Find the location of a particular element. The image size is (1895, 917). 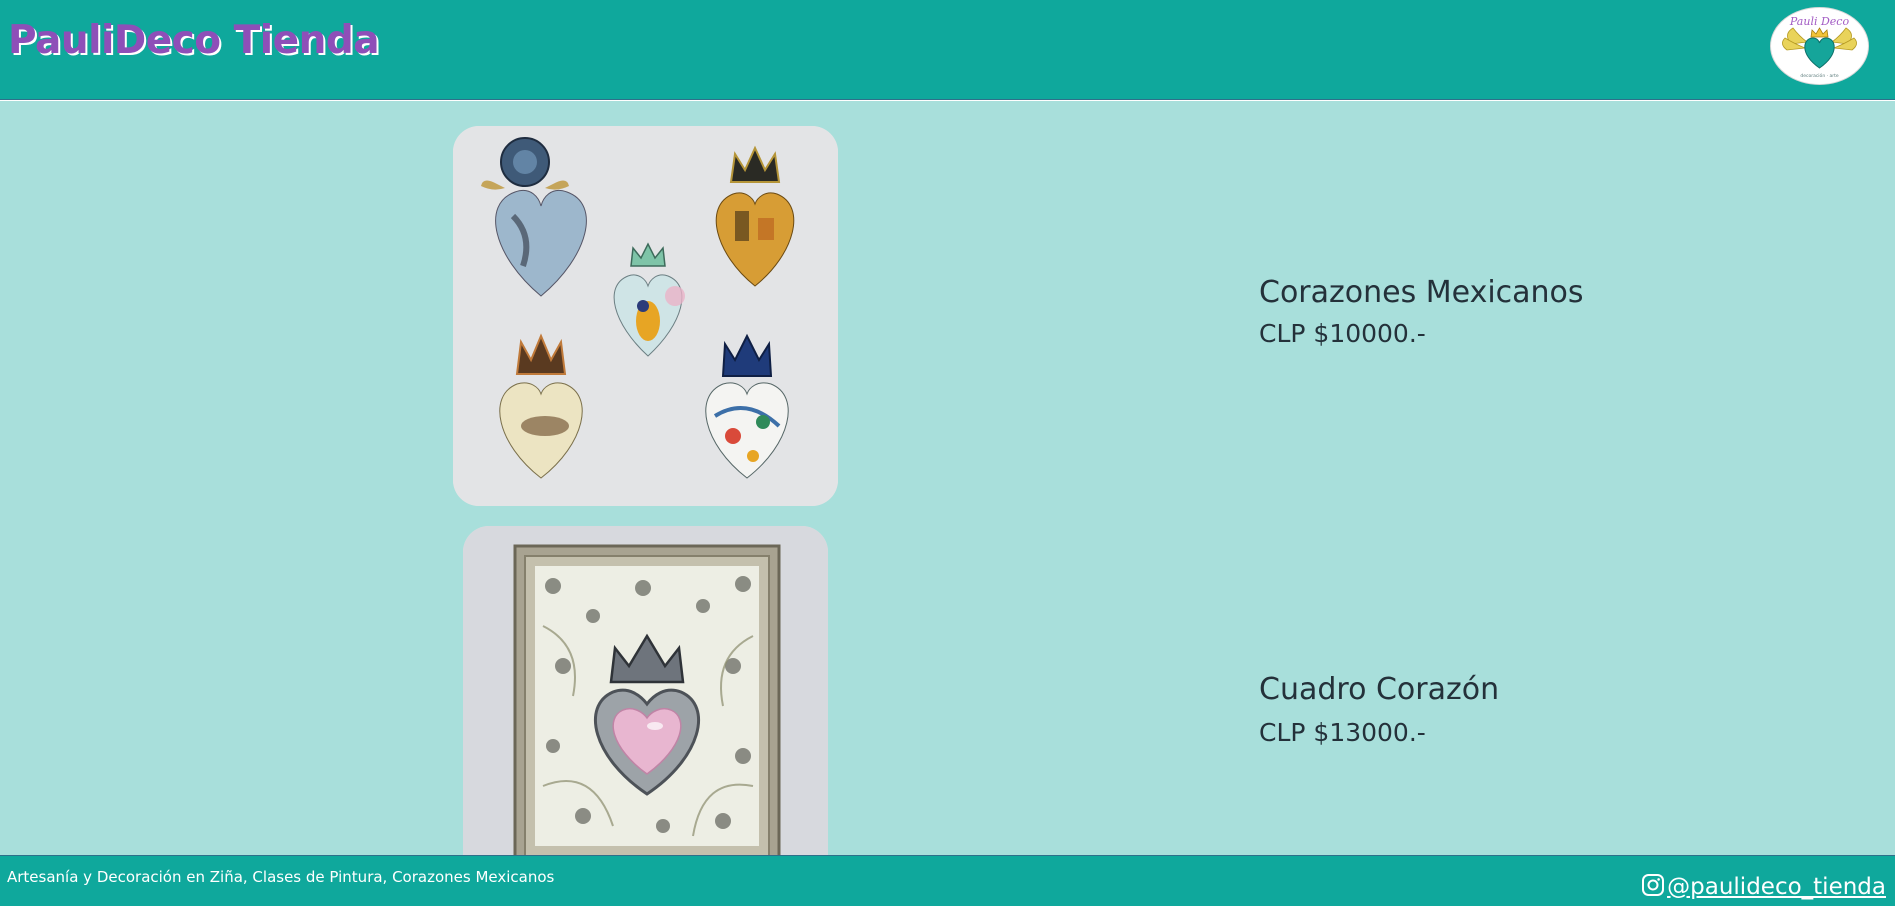

framed-heart-photo is located at coordinates (645, 690).